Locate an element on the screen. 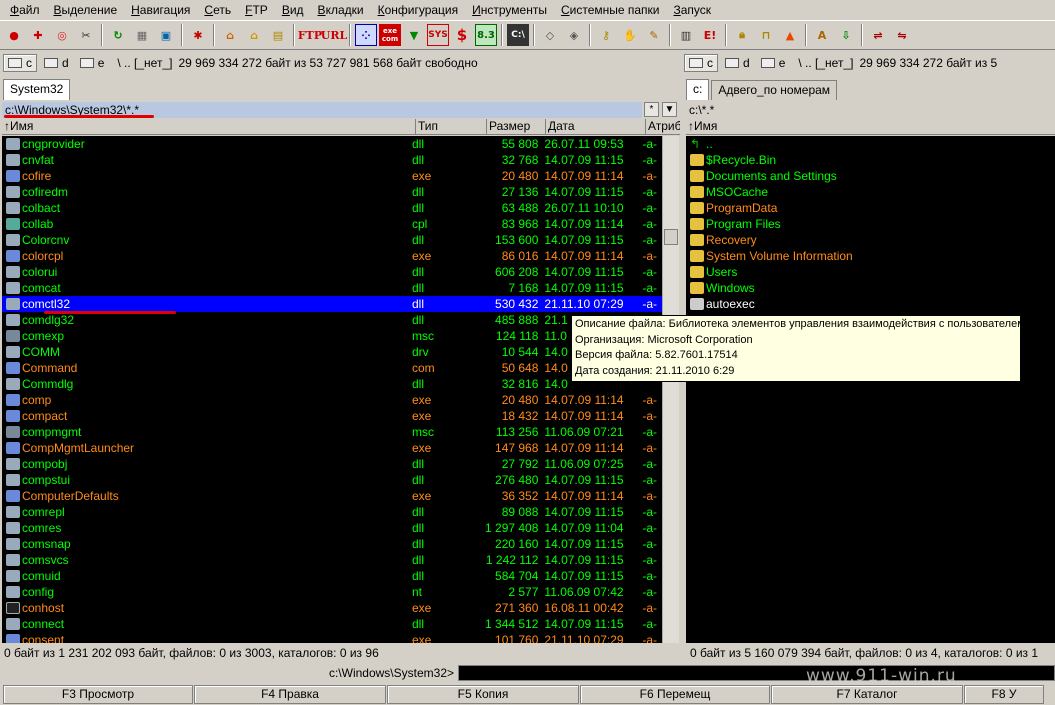  table-row: comcat dll 7 168 14.07.09 11:15 -a- is located at coordinates (332, 288).